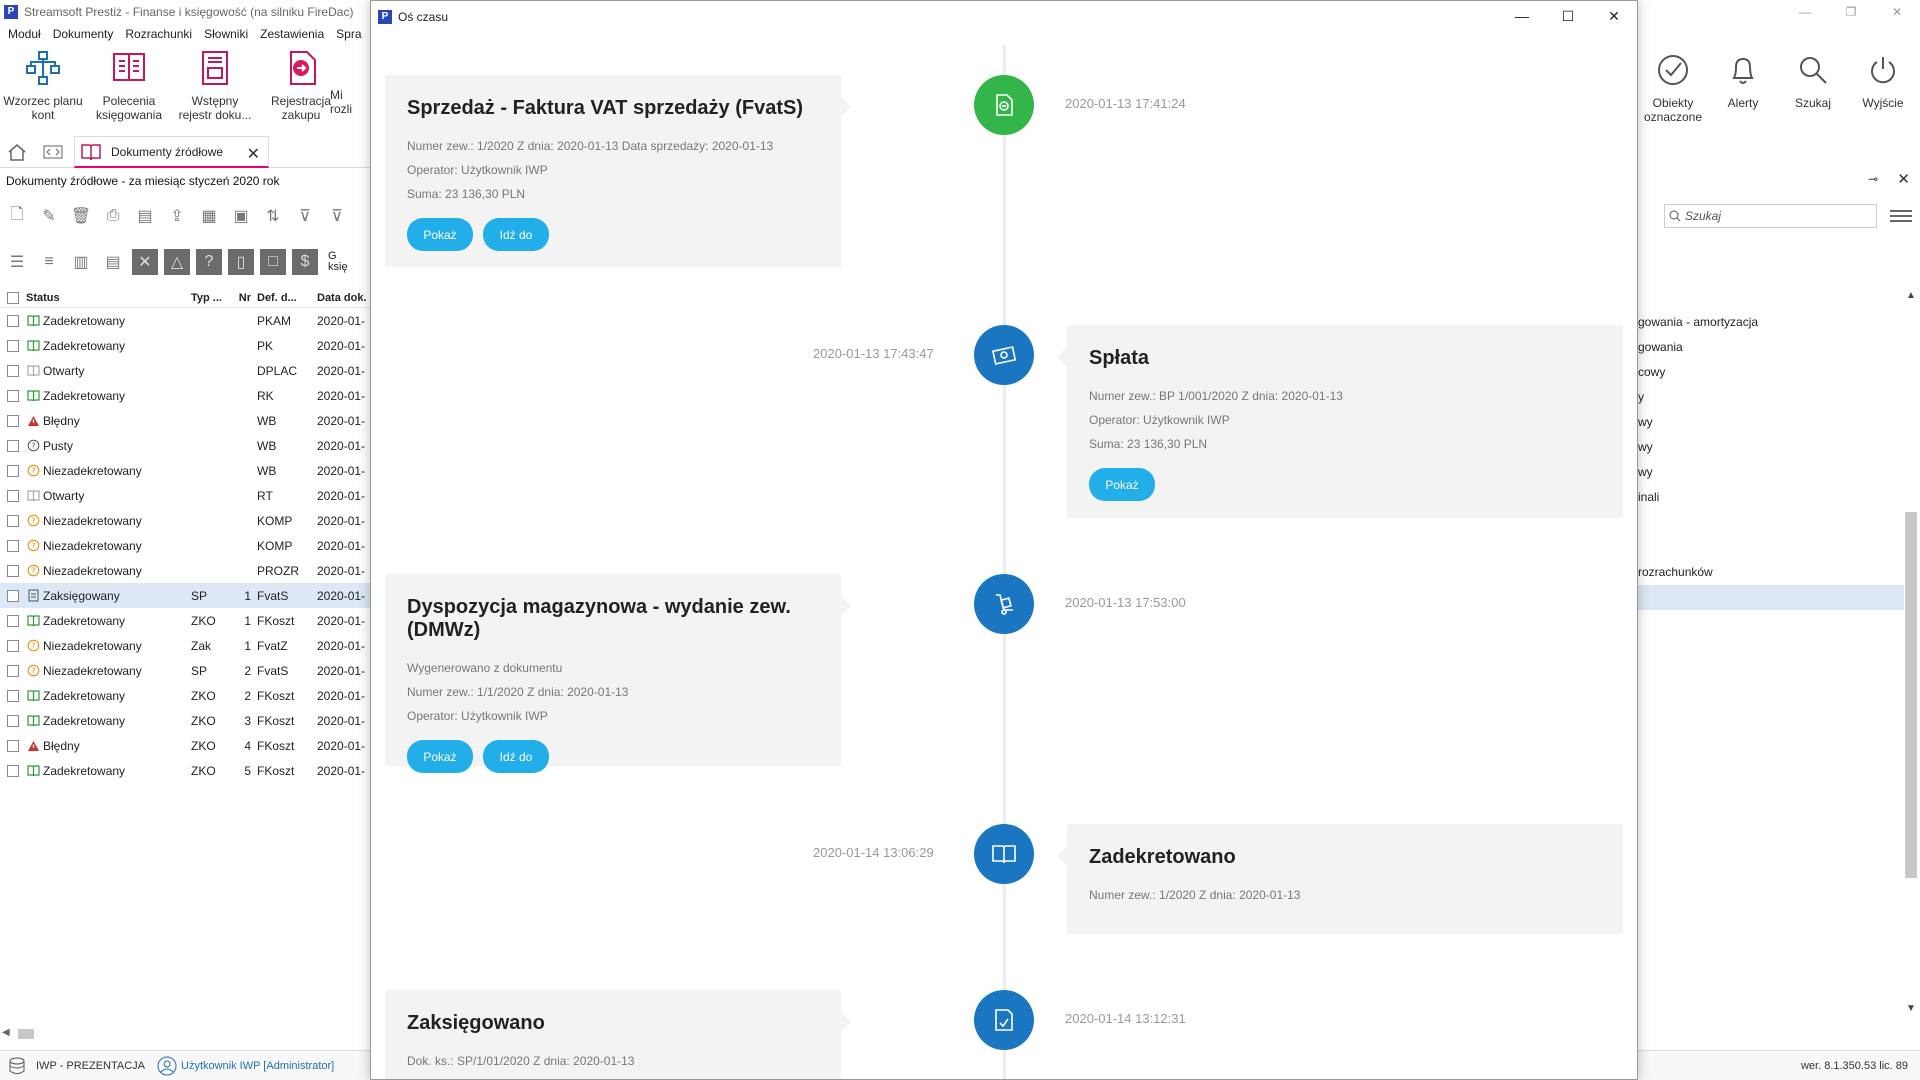 The image size is (1920, 1080). I want to click on table-row: ? Niezadekretowany Zak 1 FvatZ 2020-01-, so click(185, 645).